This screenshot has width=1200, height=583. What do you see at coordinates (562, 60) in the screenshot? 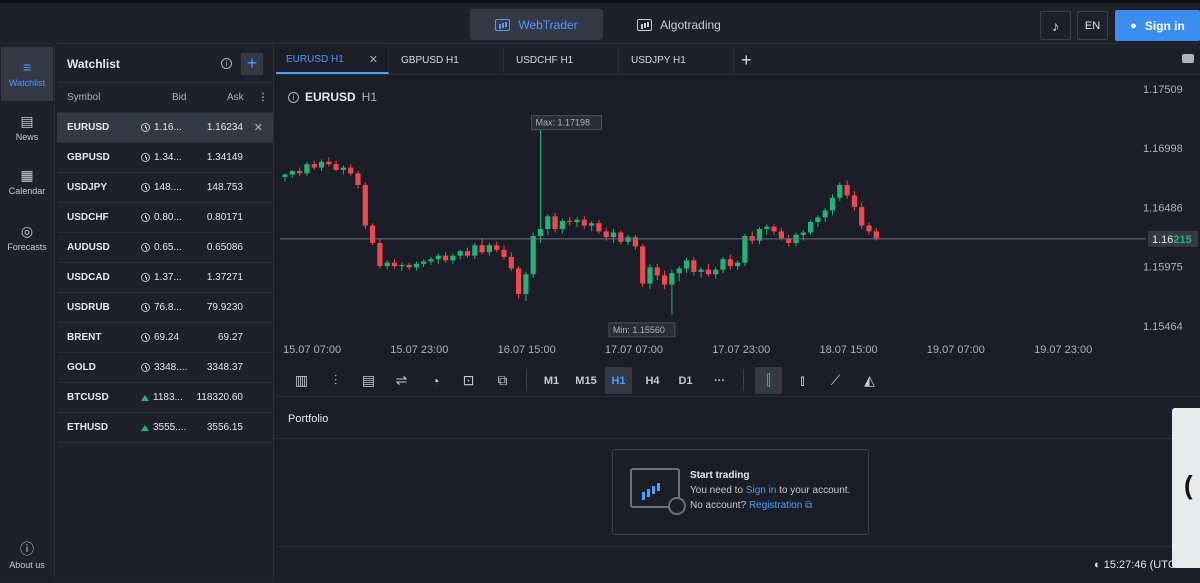
I see `tab-usdchf-h1: USDCHF H1` at bounding box center [562, 60].